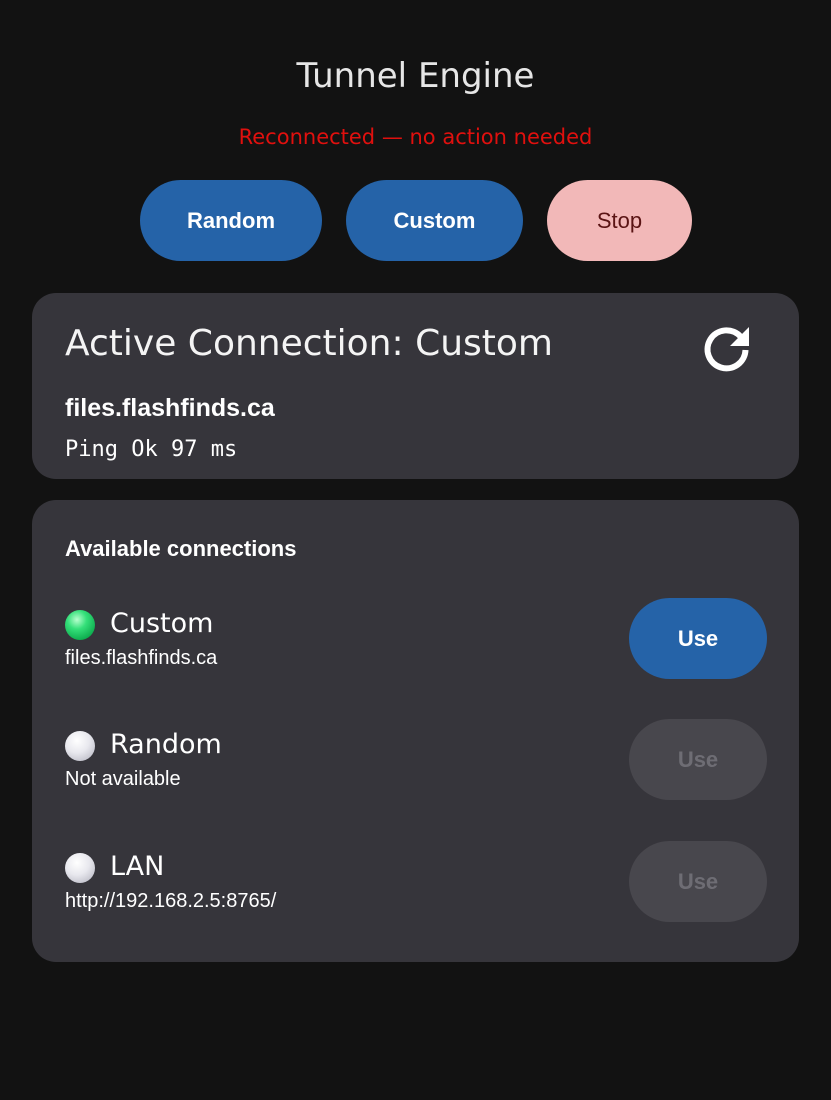 The image size is (831, 1100). I want to click on connection-row-random: Random Not available Use, so click(415, 760).